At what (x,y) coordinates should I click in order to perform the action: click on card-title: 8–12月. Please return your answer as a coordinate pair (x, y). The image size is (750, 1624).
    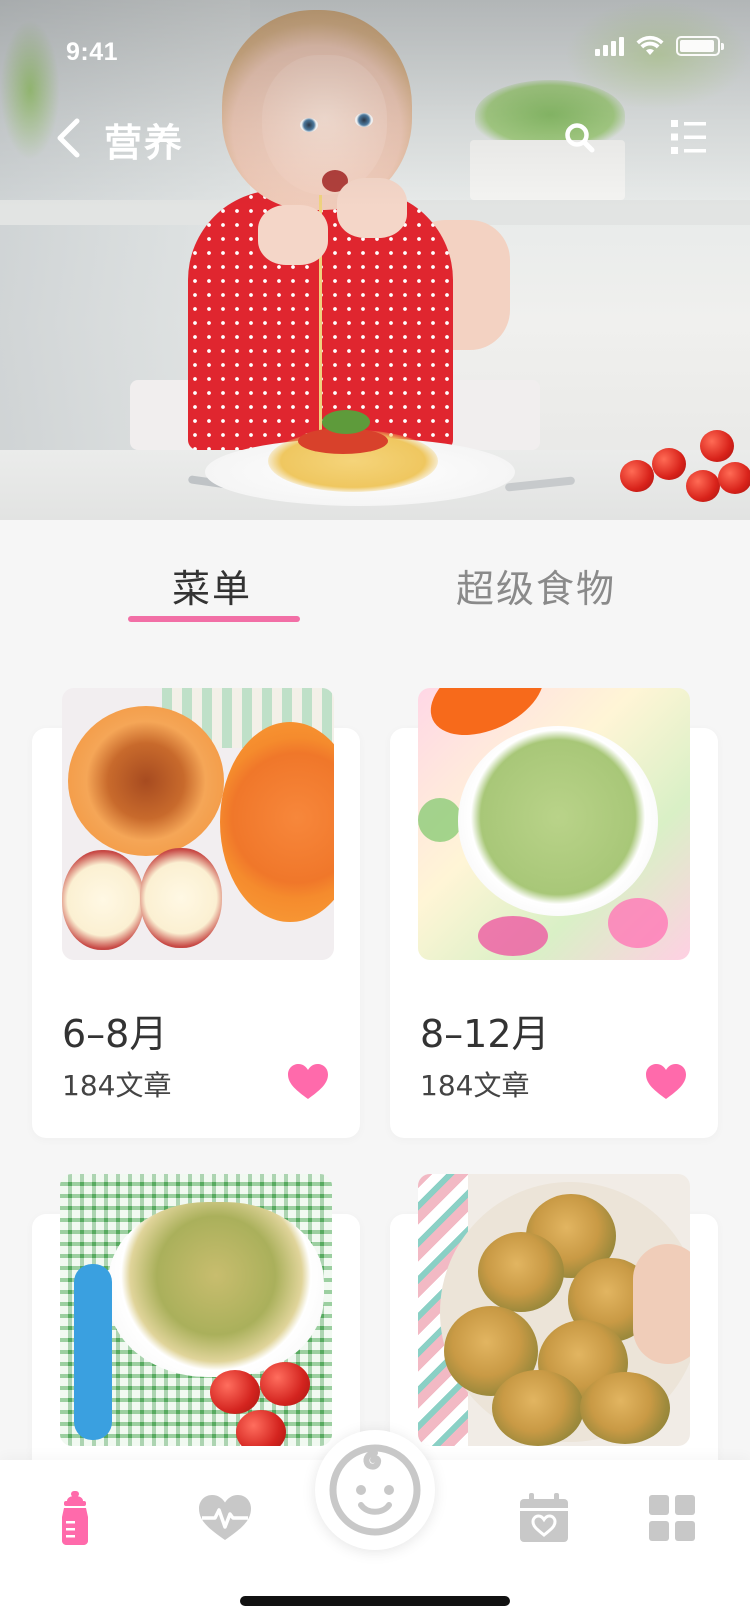
    Looking at the image, I should click on (485, 1034).